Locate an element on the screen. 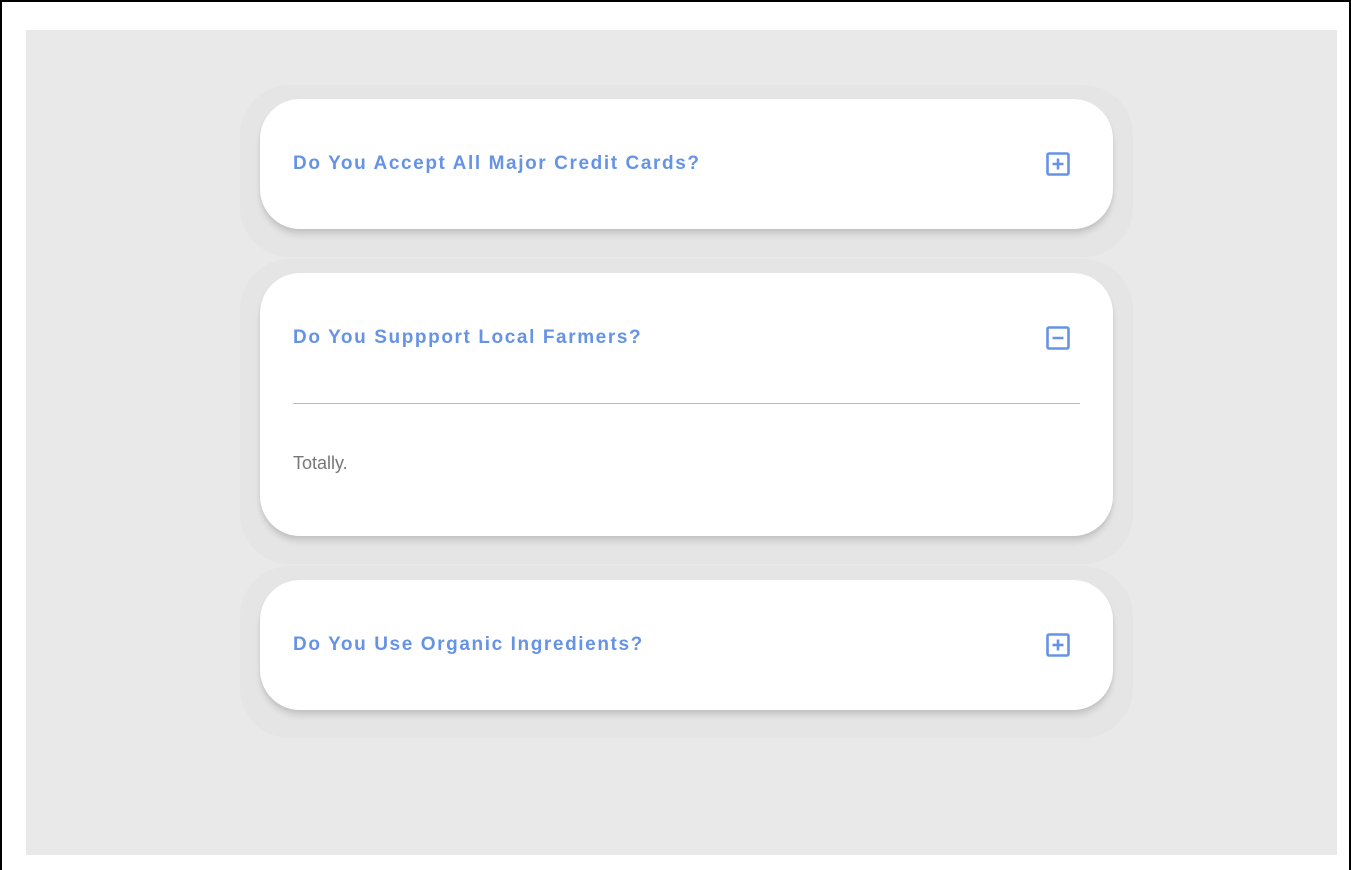 The height and width of the screenshot is (870, 1351). faq-toggle-header: Do You Use Organic Ingredients? is located at coordinates (686, 645).